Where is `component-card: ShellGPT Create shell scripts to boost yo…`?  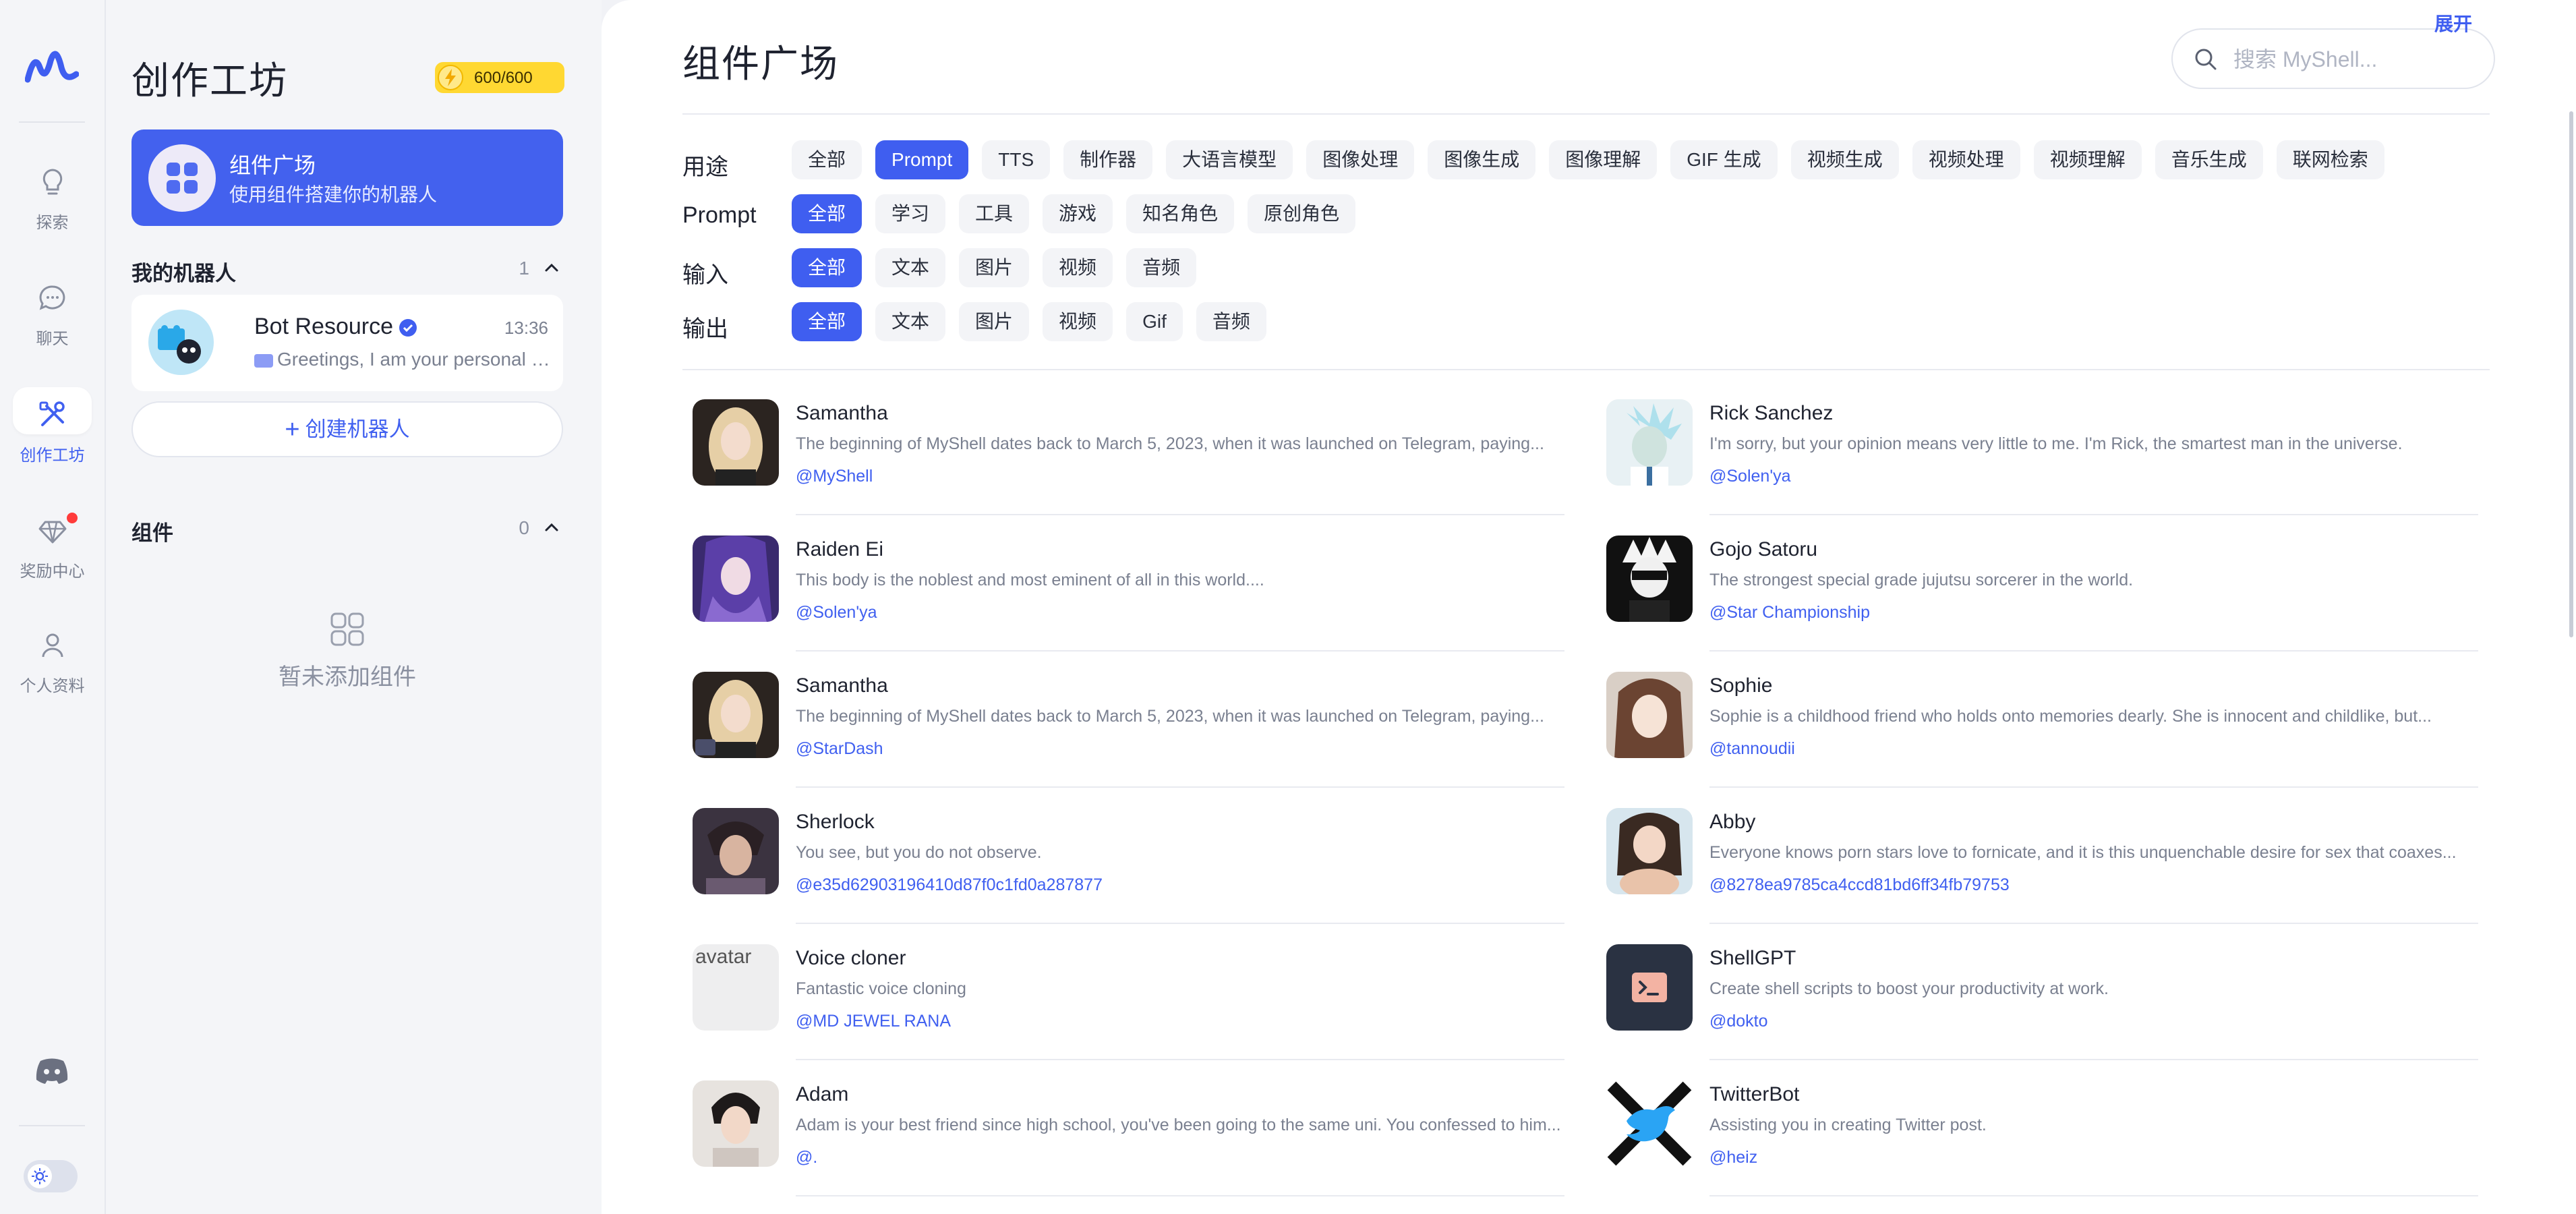
component-card: ShellGPT Create shell scripts to boost yo… is located at coordinates (2042, 1011).